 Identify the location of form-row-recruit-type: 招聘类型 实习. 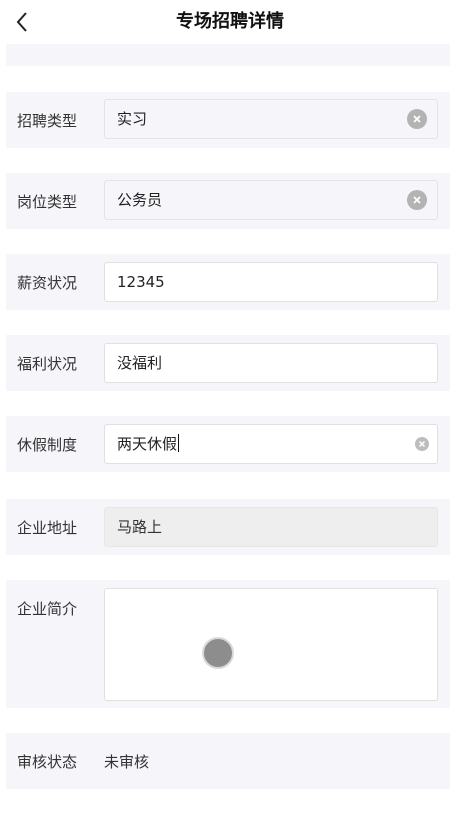
(228, 120).